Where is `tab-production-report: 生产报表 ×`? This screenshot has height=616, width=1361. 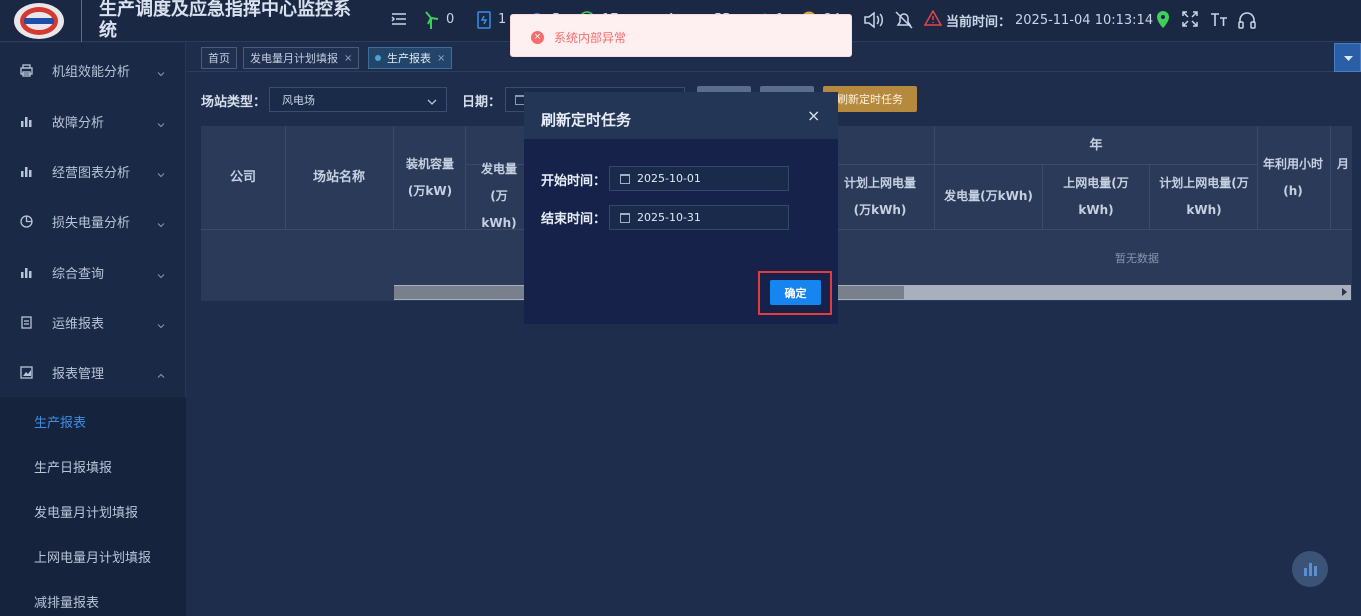 tab-production-report: 生产报表 × is located at coordinates (410, 58).